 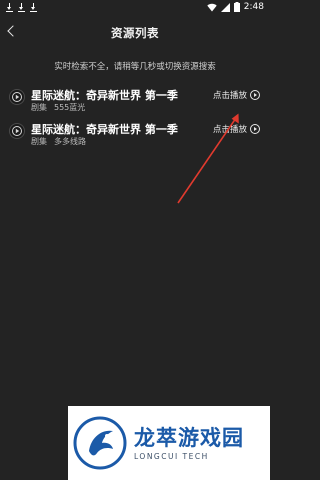 What do you see at coordinates (171, 456) in the screenshot?
I see `watermark-subtitle: LONGCUI TECH` at bounding box center [171, 456].